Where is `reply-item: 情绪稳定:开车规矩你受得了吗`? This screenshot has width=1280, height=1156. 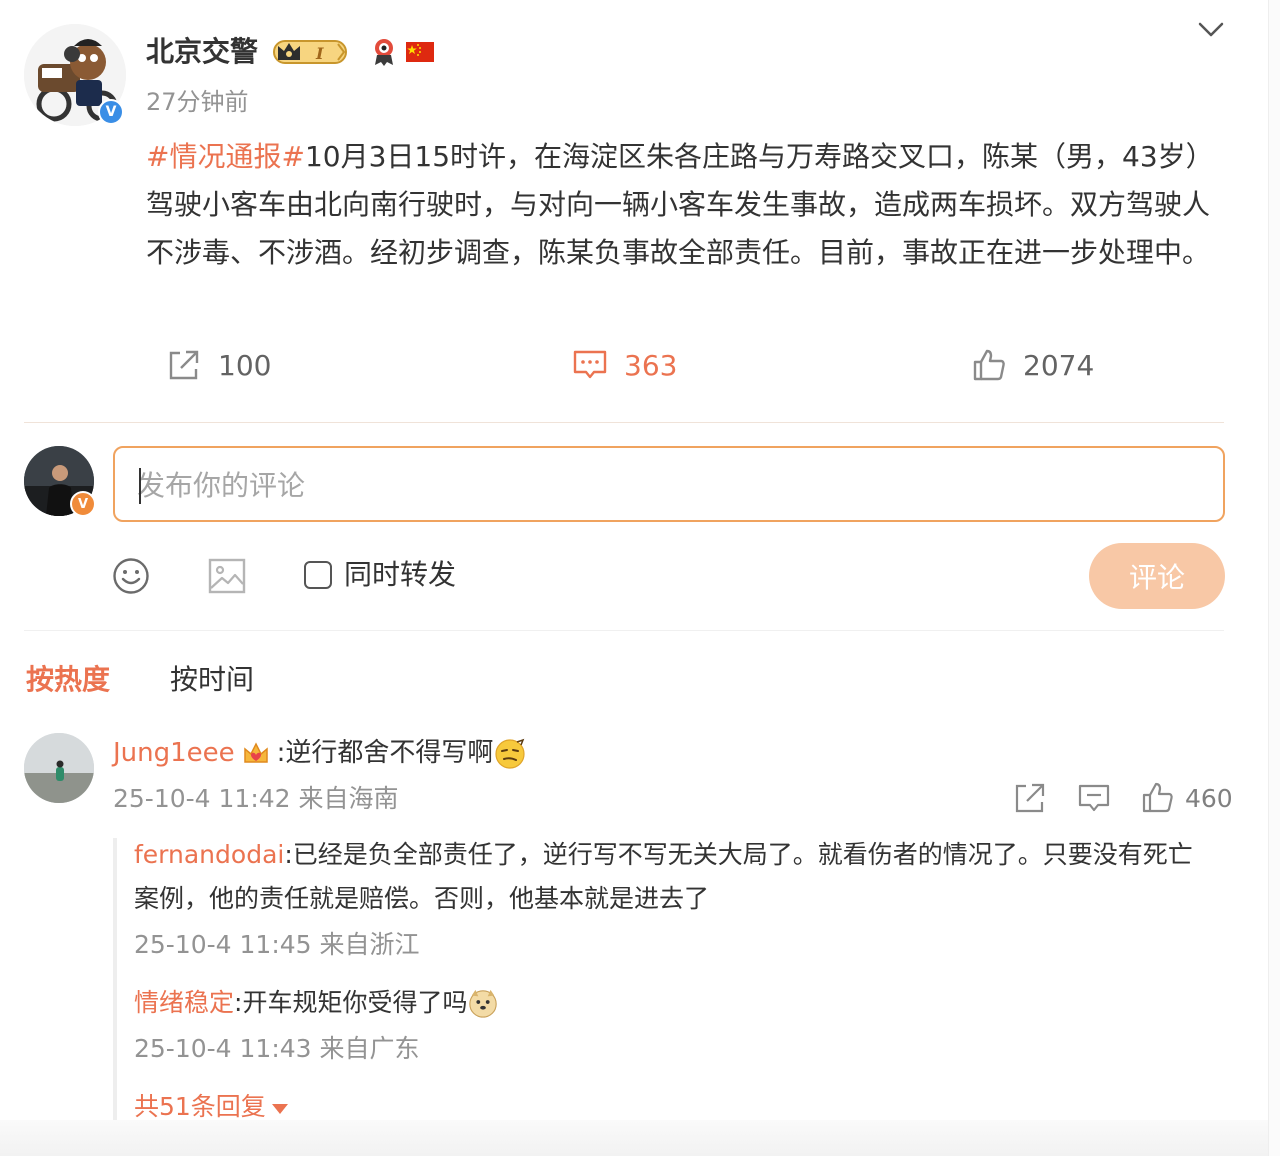
reply-item: 情绪稳定:开车规矩你受得了吗 is located at coordinates (674, 1003).